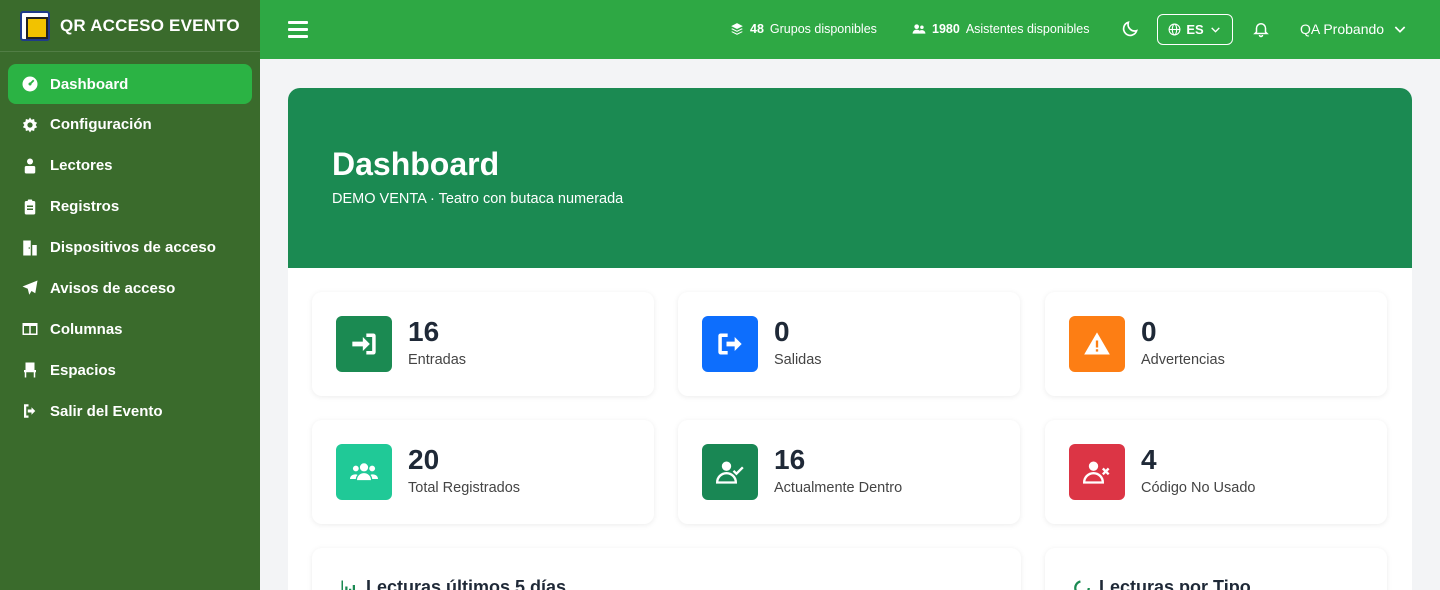 The height and width of the screenshot is (590, 1440). Describe the element at coordinates (101, 125) in the screenshot. I see `sidebar-item-label: Configuración` at that location.